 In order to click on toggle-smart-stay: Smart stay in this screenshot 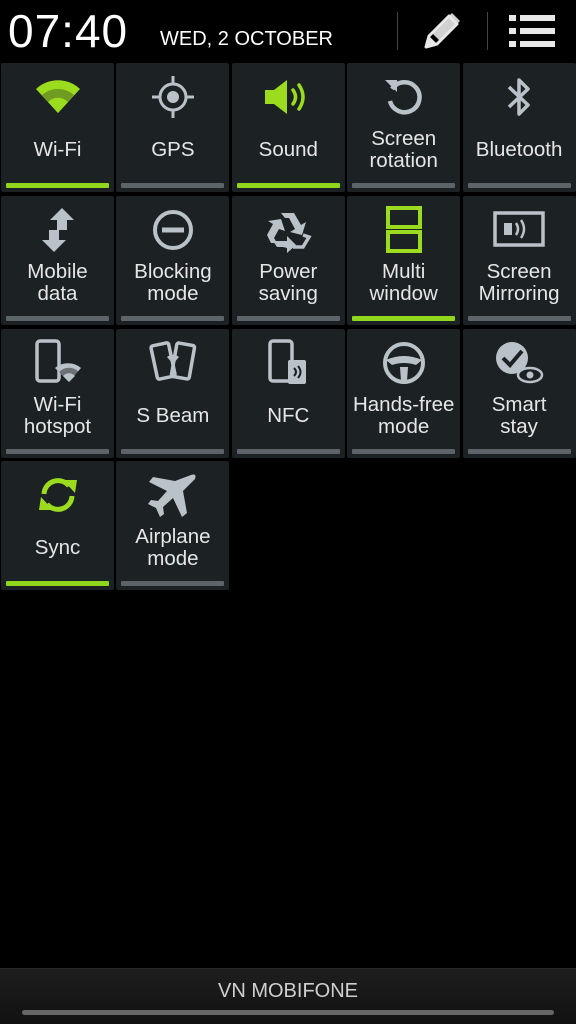, I will do `click(519, 393)`.